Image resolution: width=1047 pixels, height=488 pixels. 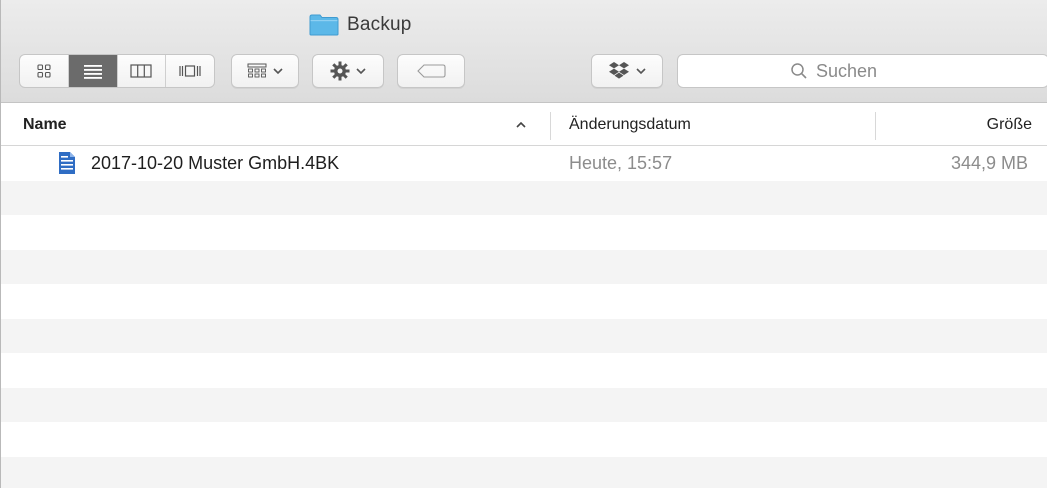 I want to click on columns-icon, so click(x=141, y=71).